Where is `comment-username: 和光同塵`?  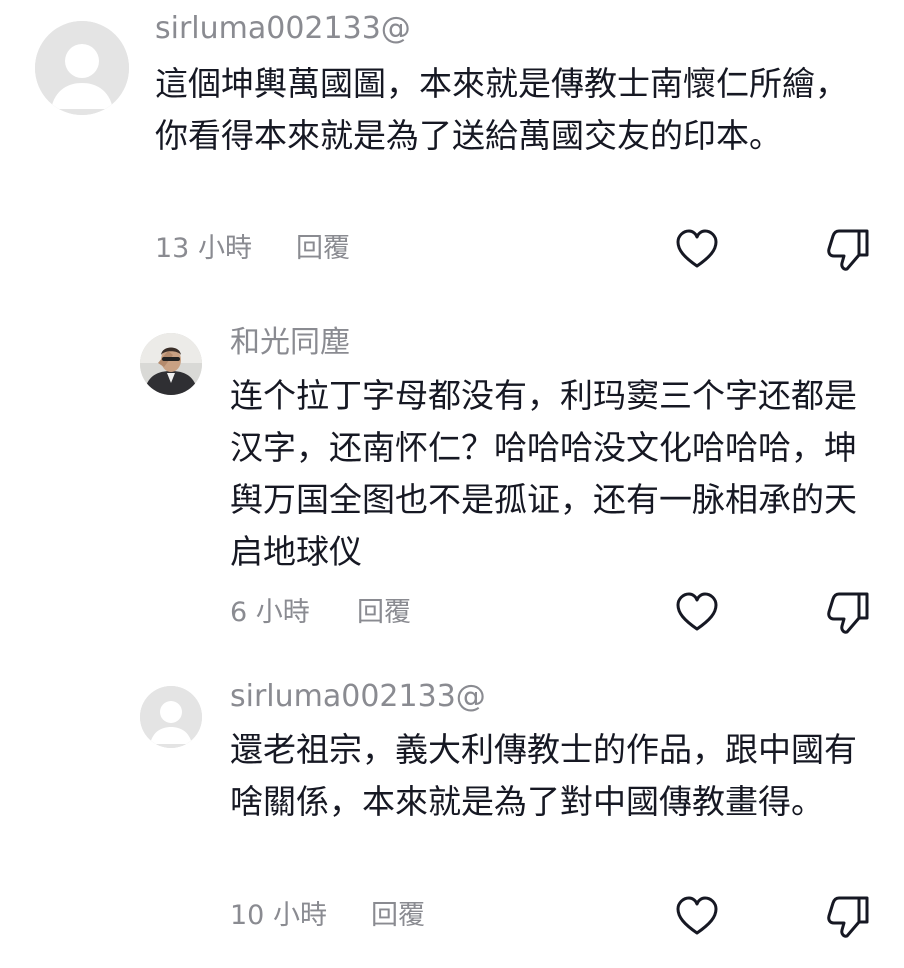 comment-username: 和光同塵 is located at coordinates (290, 343).